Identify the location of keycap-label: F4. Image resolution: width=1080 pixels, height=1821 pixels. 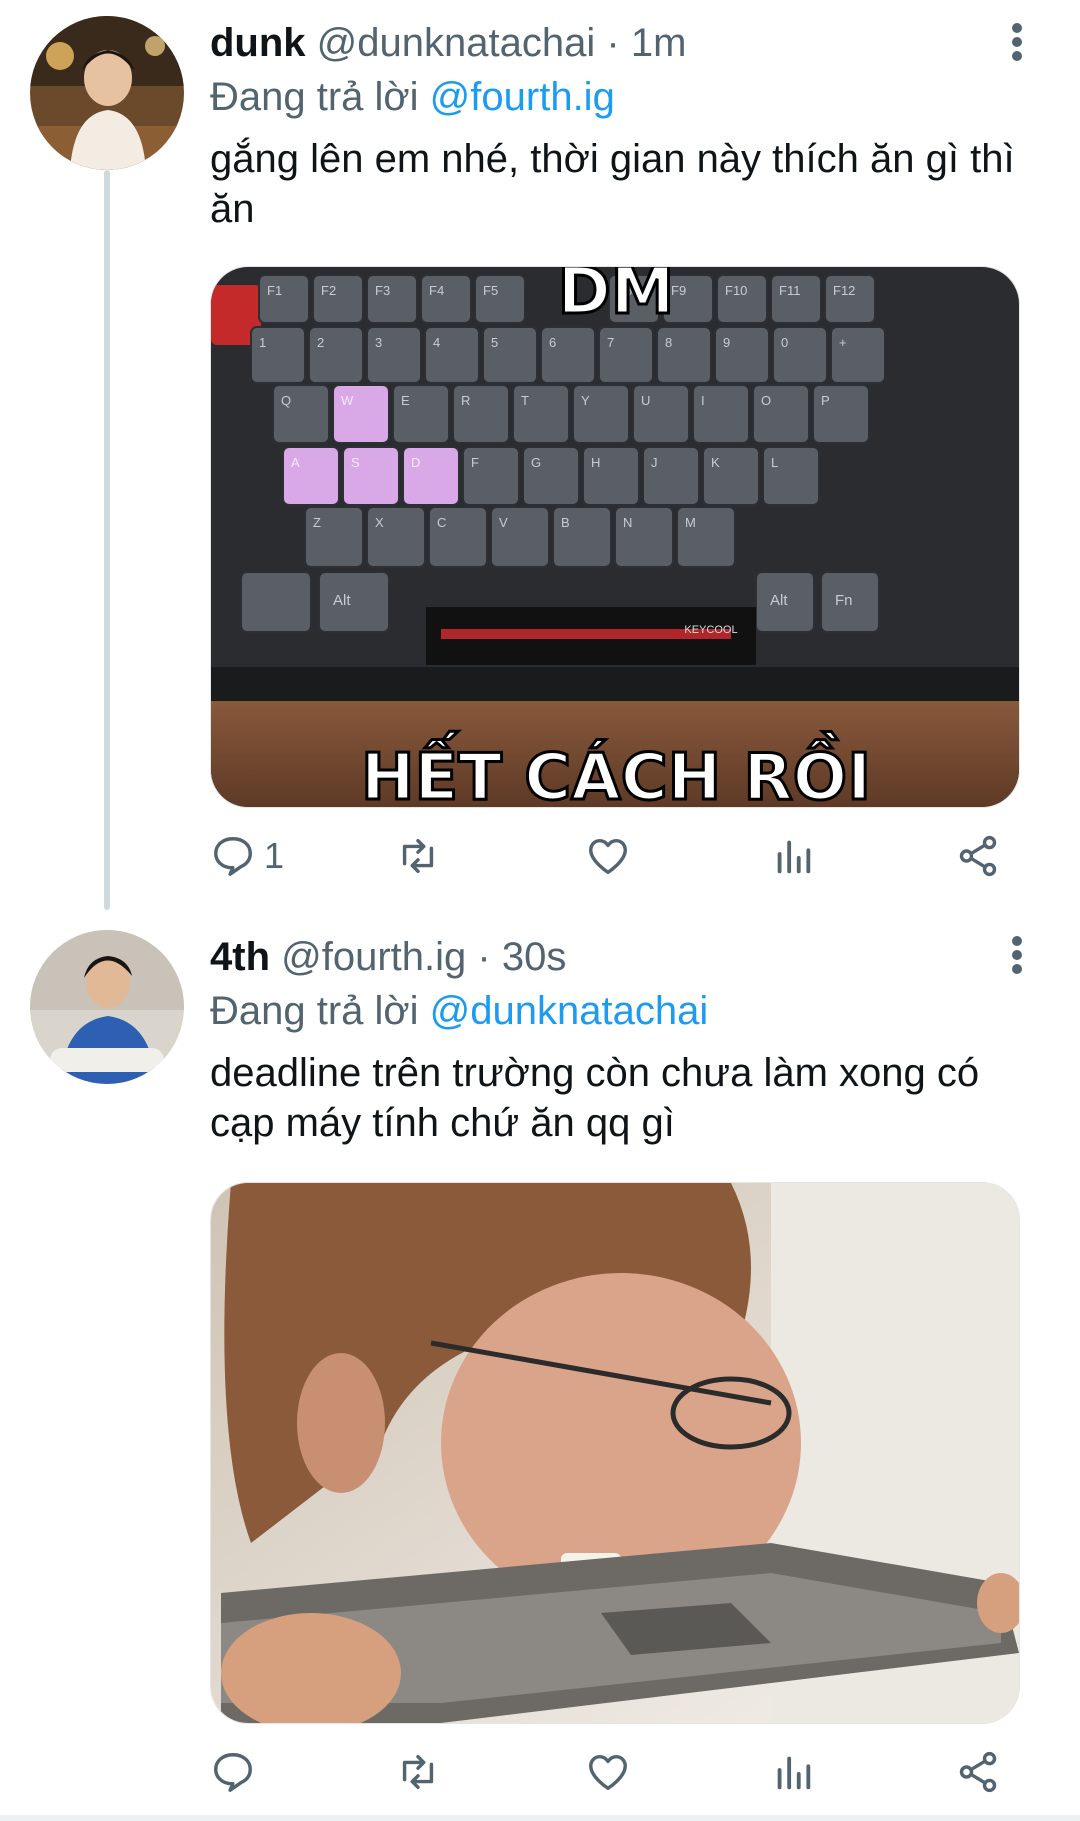
(436, 290).